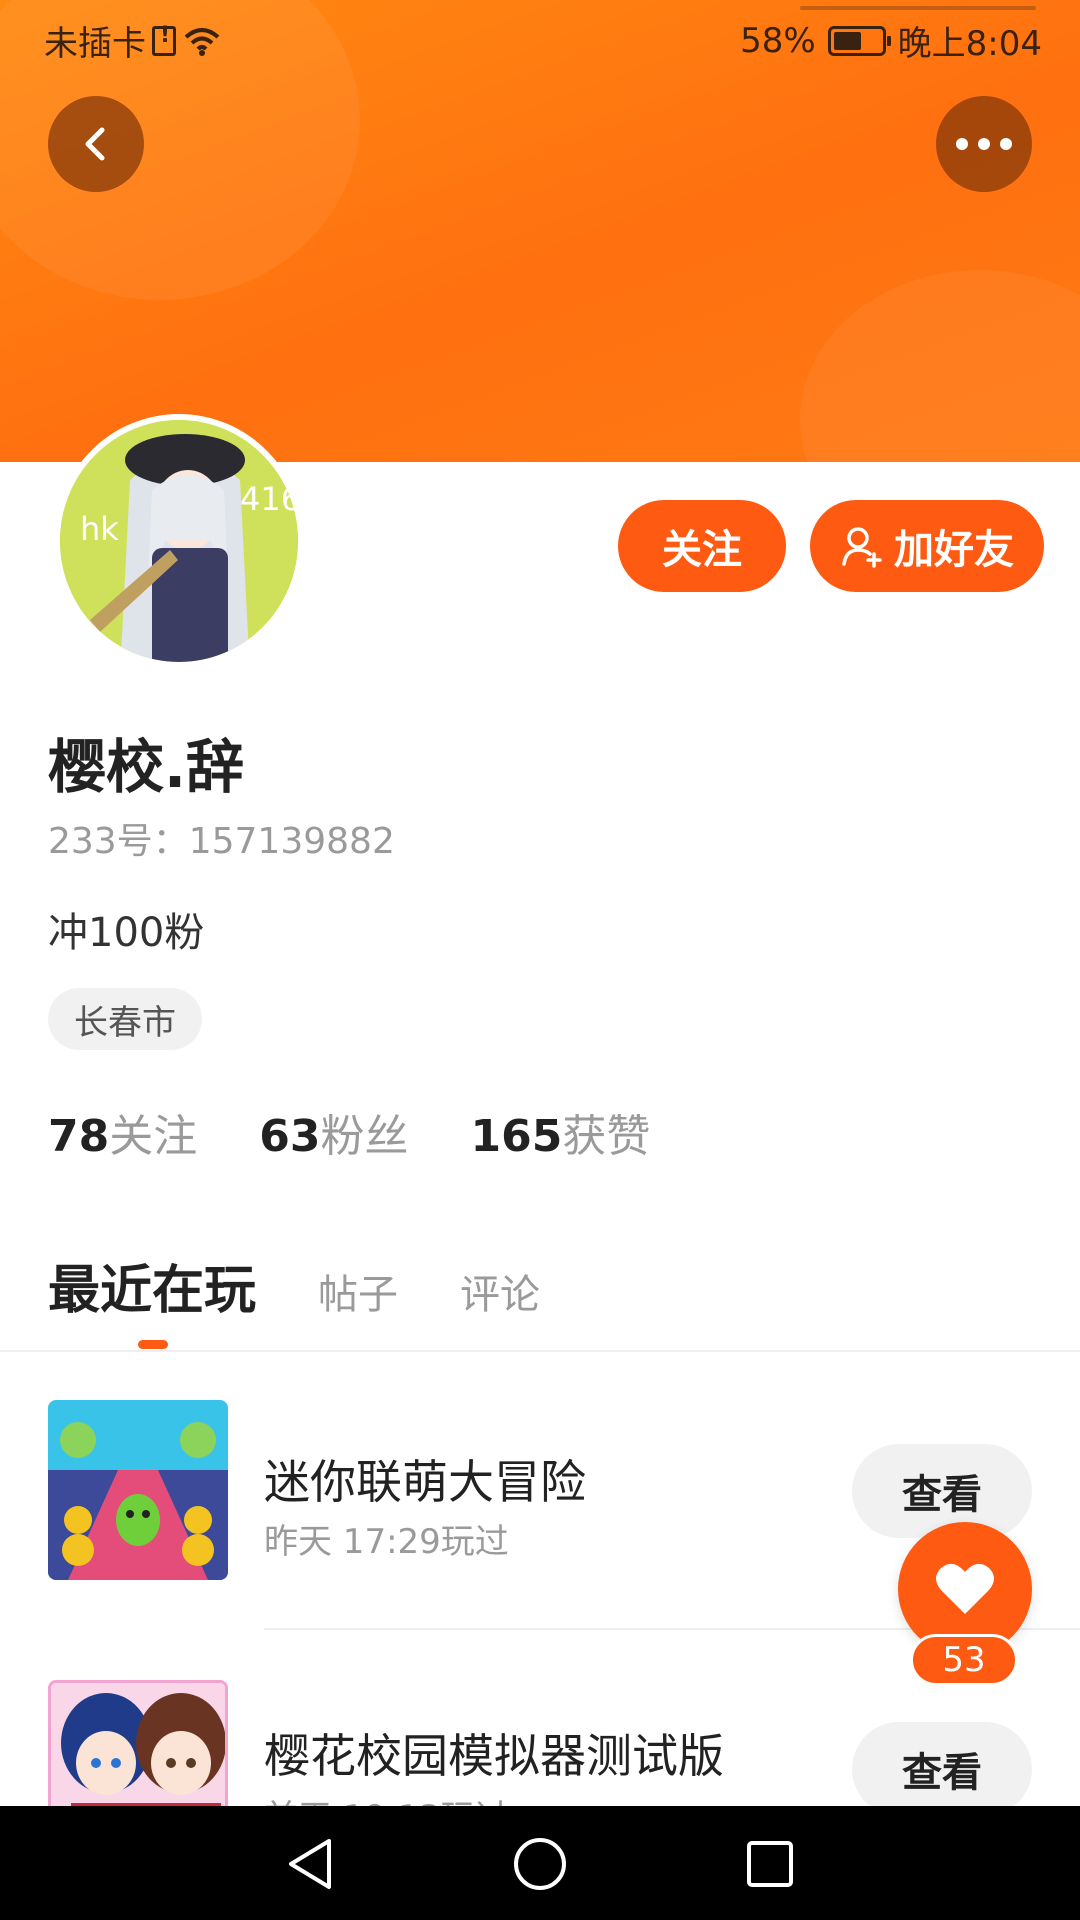 The width and height of the screenshot is (1080, 1920). Describe the element at coordinates (95, 44) in the screenshot. I see `carrier-text: 未插卡` at that location.